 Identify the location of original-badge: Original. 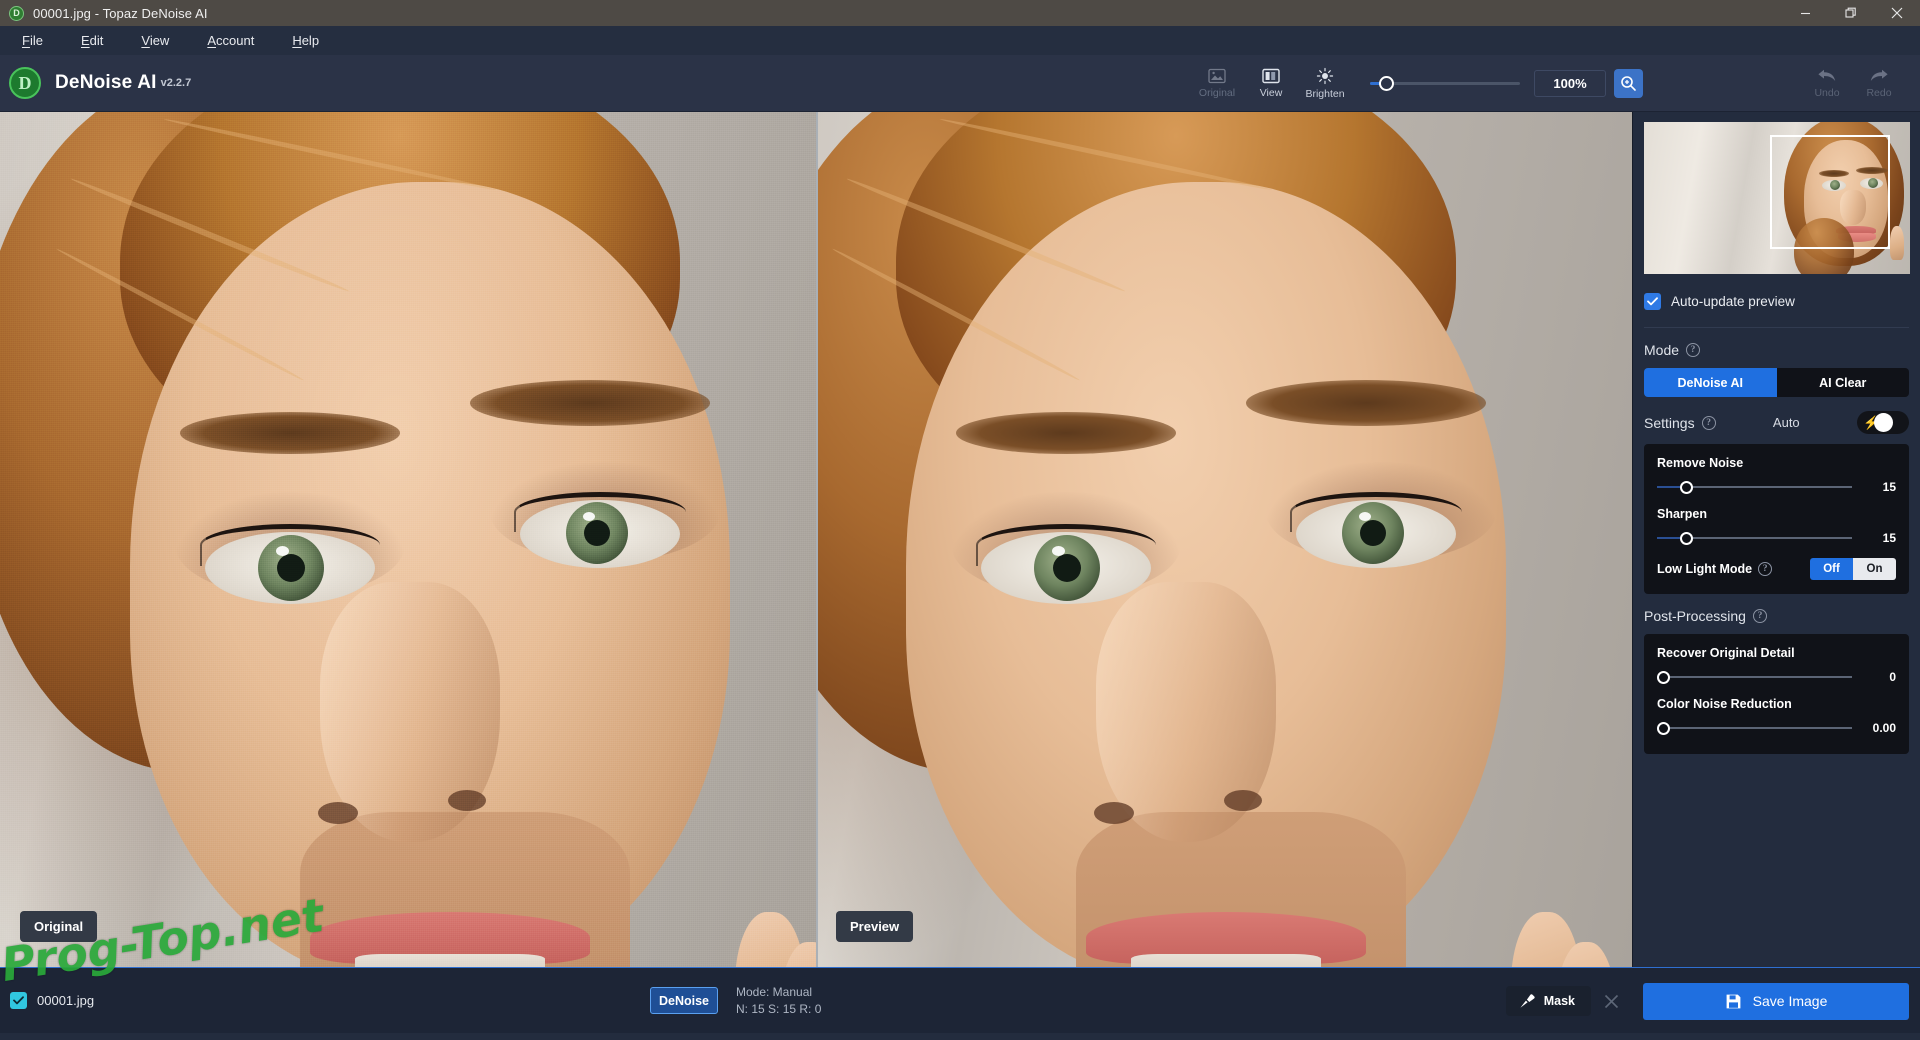
(59, 926).